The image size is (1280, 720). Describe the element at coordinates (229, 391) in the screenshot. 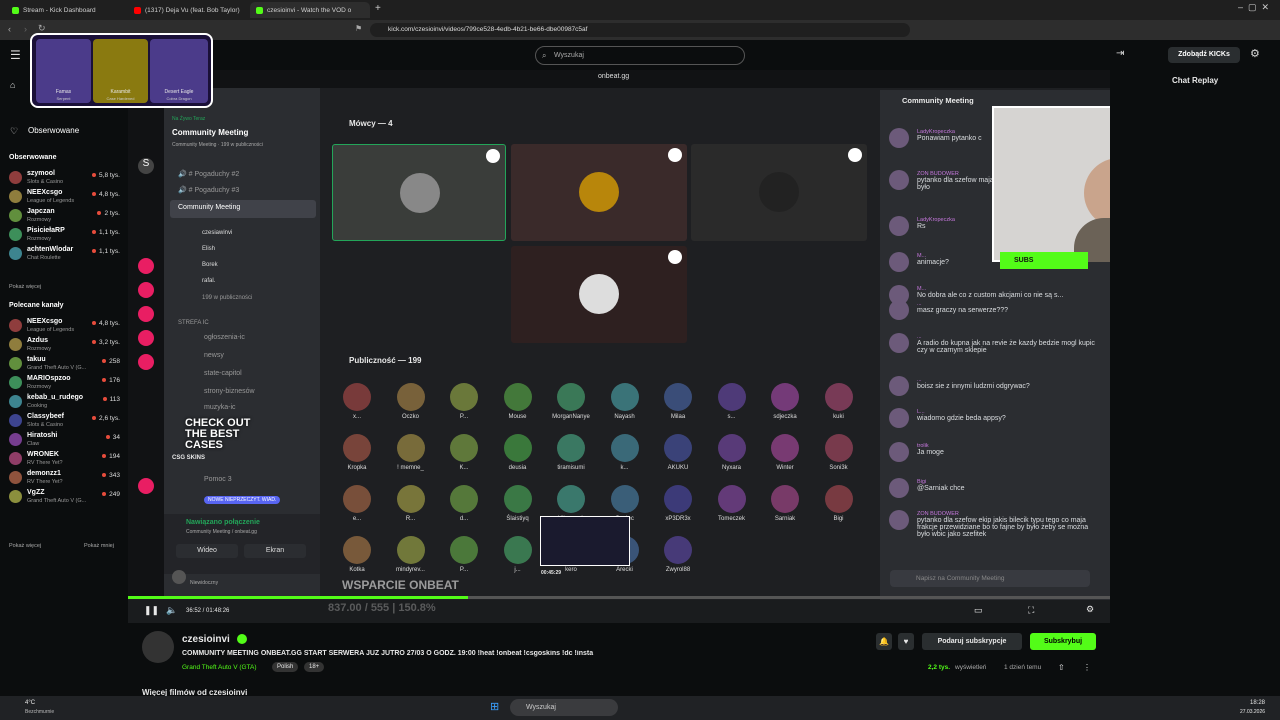

I see `text-channel: strony-biznesów` at that location.